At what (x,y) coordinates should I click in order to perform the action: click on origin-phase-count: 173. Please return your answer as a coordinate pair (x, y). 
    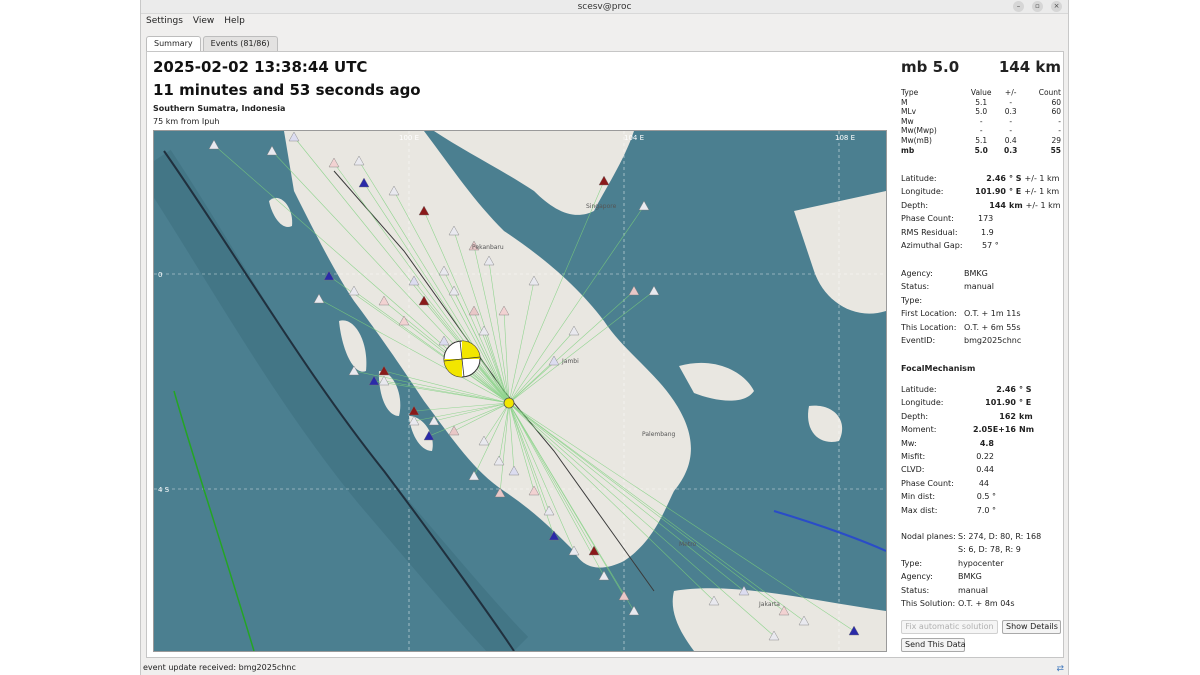
    Looking at the image, I should click on (986, 219).